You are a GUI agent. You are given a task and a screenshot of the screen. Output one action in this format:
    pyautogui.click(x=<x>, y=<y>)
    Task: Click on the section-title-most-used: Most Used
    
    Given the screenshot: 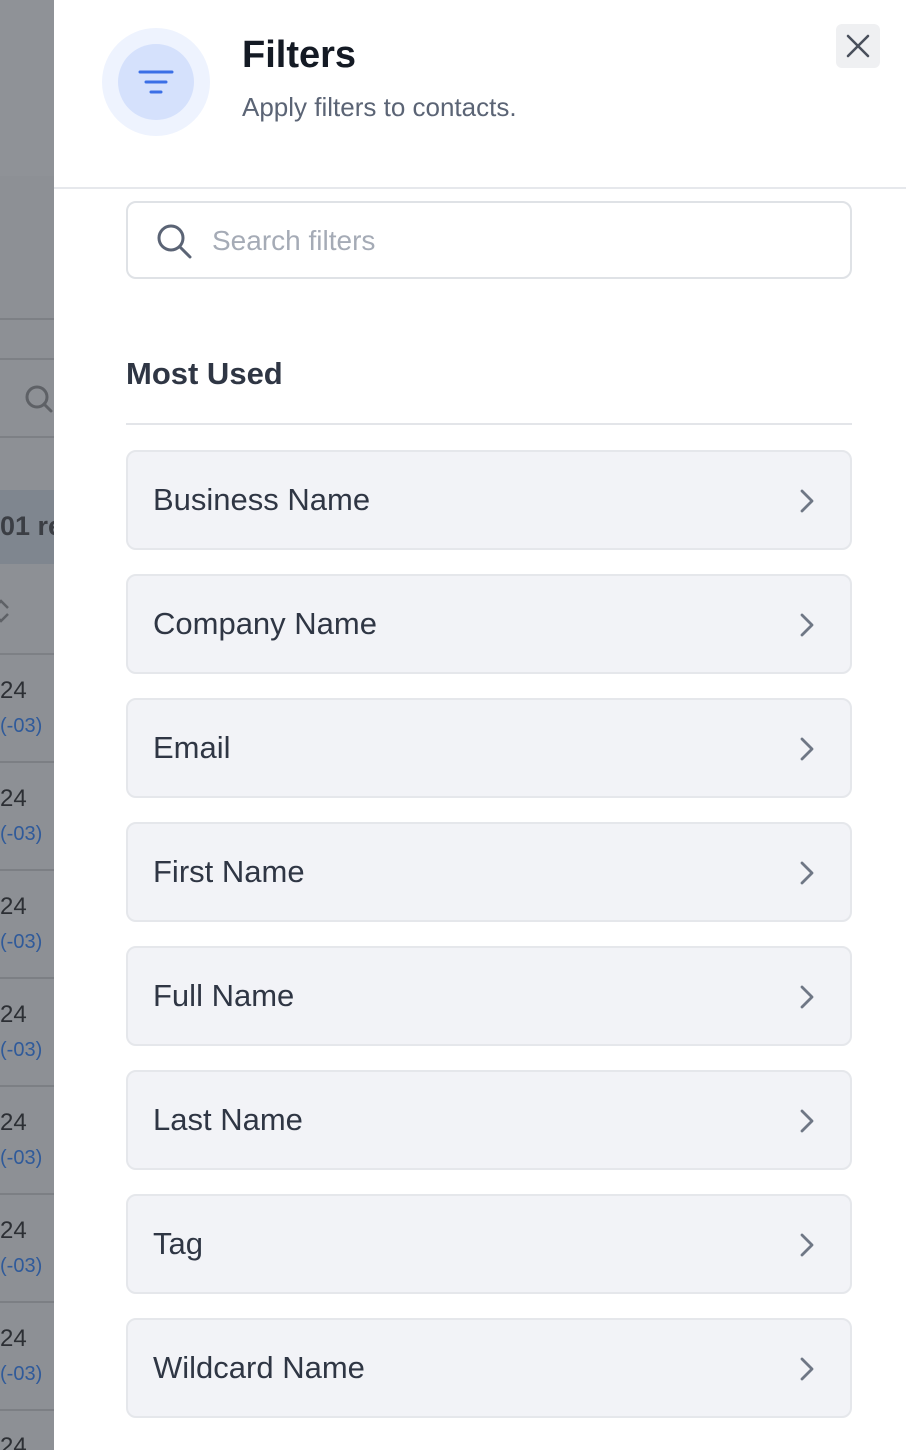 What is the action you would take?
    pyautogui.click(x=204, y=373)
    